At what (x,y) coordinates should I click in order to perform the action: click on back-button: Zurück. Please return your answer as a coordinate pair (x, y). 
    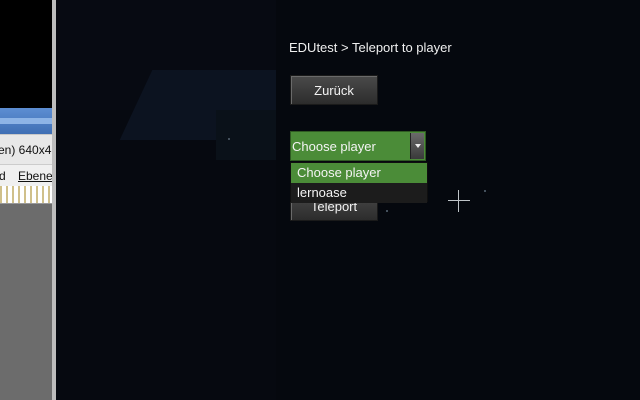
    Looking at the image, I should click on (334, 90).